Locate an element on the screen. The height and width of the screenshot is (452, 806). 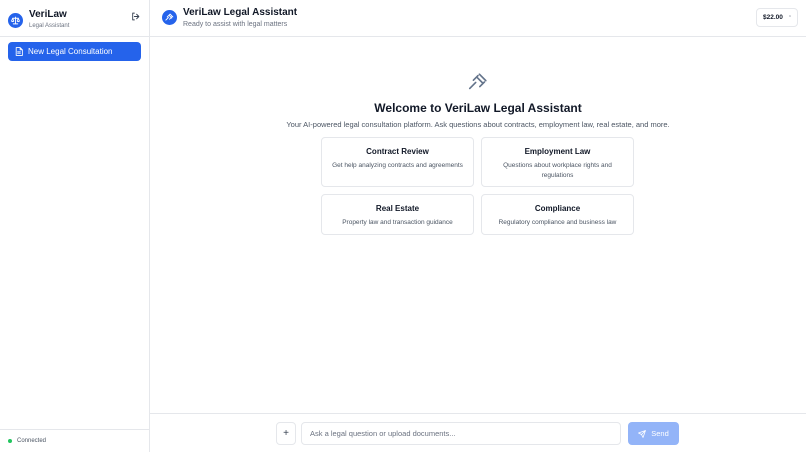
scale-icon is located at coordinates (15, 20).